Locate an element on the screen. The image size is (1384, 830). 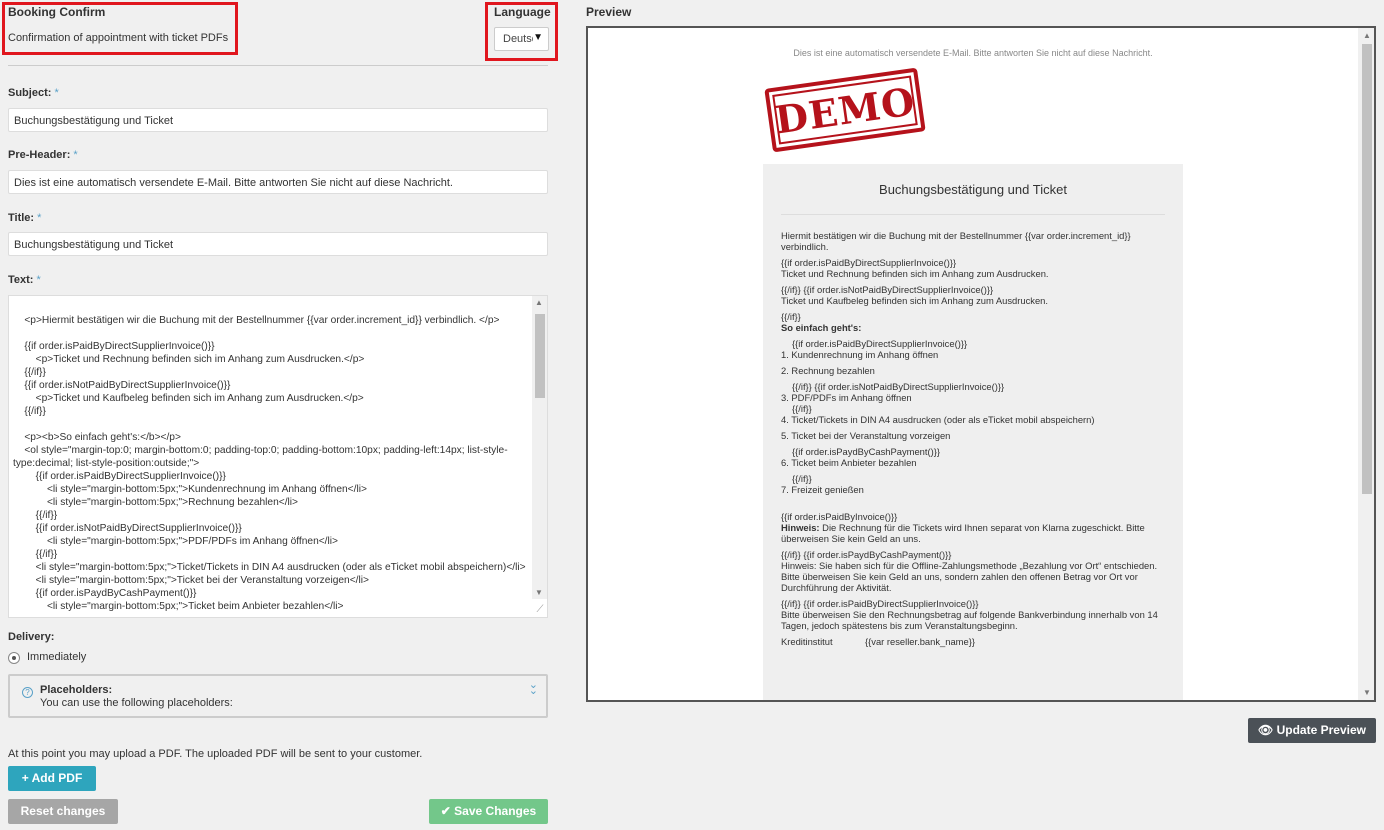
list-item: 6. Ticket beim Anbieter bezahlen is located at coordinates (849, 462).